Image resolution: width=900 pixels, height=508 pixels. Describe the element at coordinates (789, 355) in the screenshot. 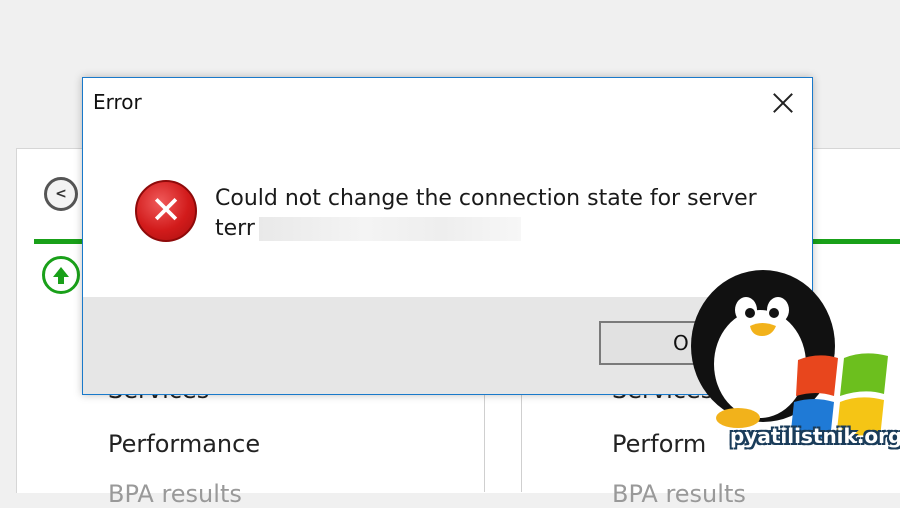

I see `pyatilistnik-logo` at that location.